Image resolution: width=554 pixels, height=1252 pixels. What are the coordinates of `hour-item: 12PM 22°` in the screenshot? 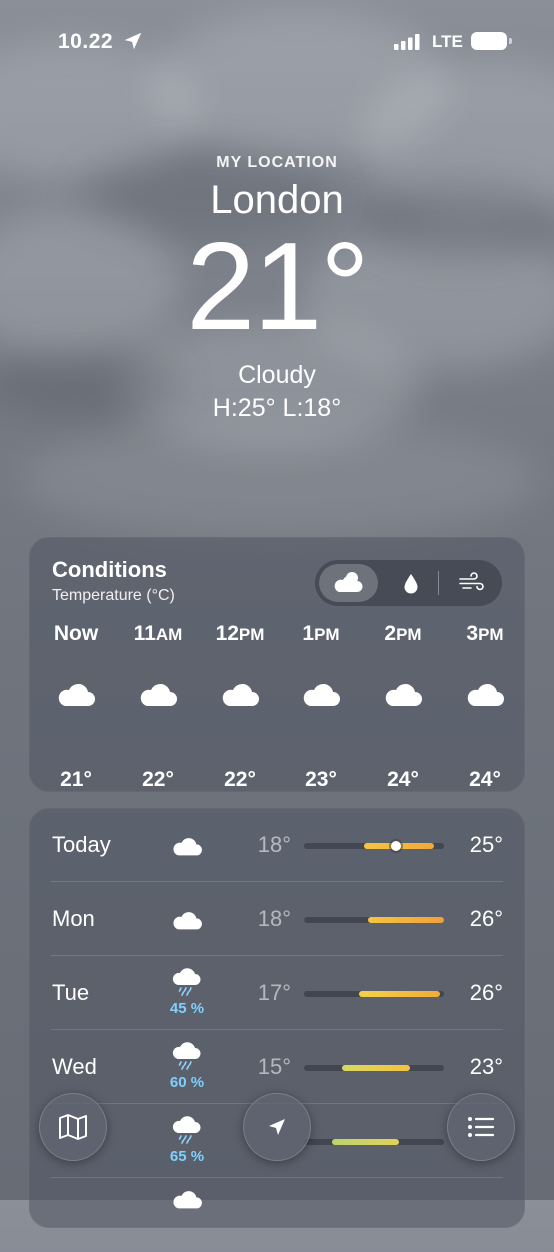 It's located at (240, 706).